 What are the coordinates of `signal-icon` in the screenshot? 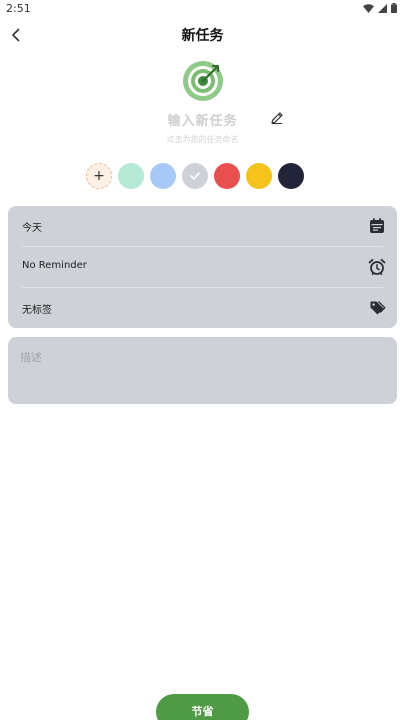 It's located at (382, 8).